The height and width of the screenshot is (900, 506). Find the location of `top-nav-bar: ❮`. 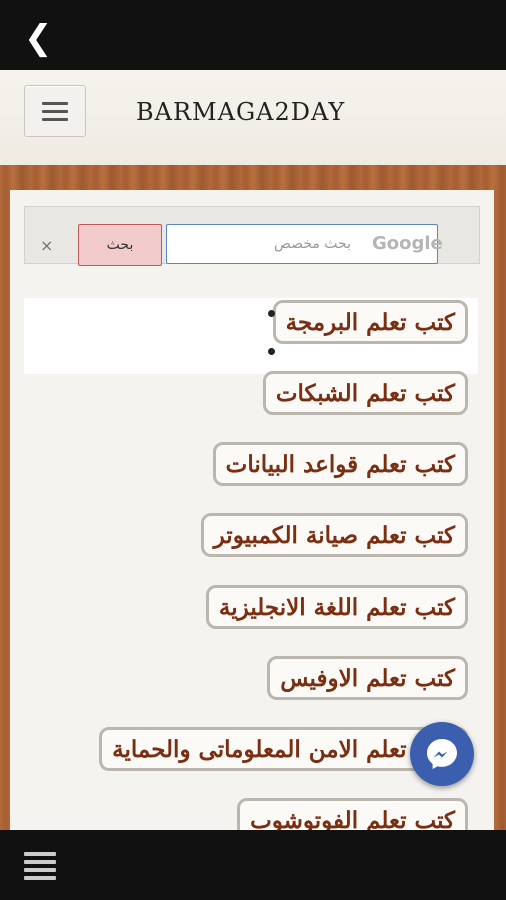

top-nav-bar: ❮ is located at coordinates (253, 35).